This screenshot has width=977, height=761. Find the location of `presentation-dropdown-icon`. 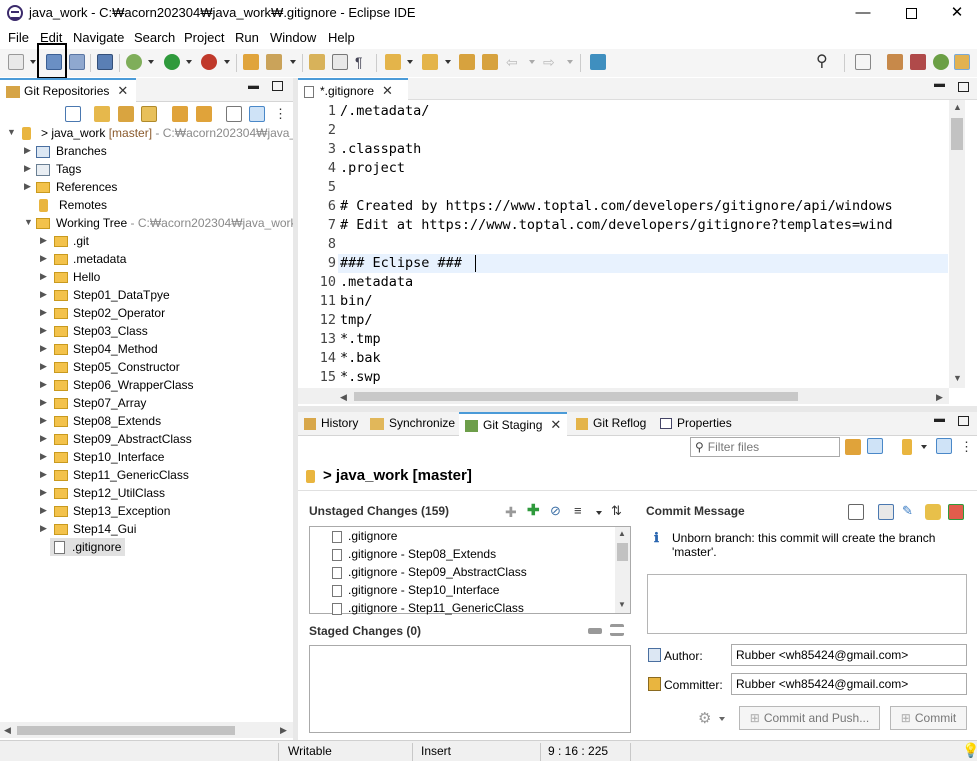

presentation-dropdown-icon is located at coordinates (599, 513).